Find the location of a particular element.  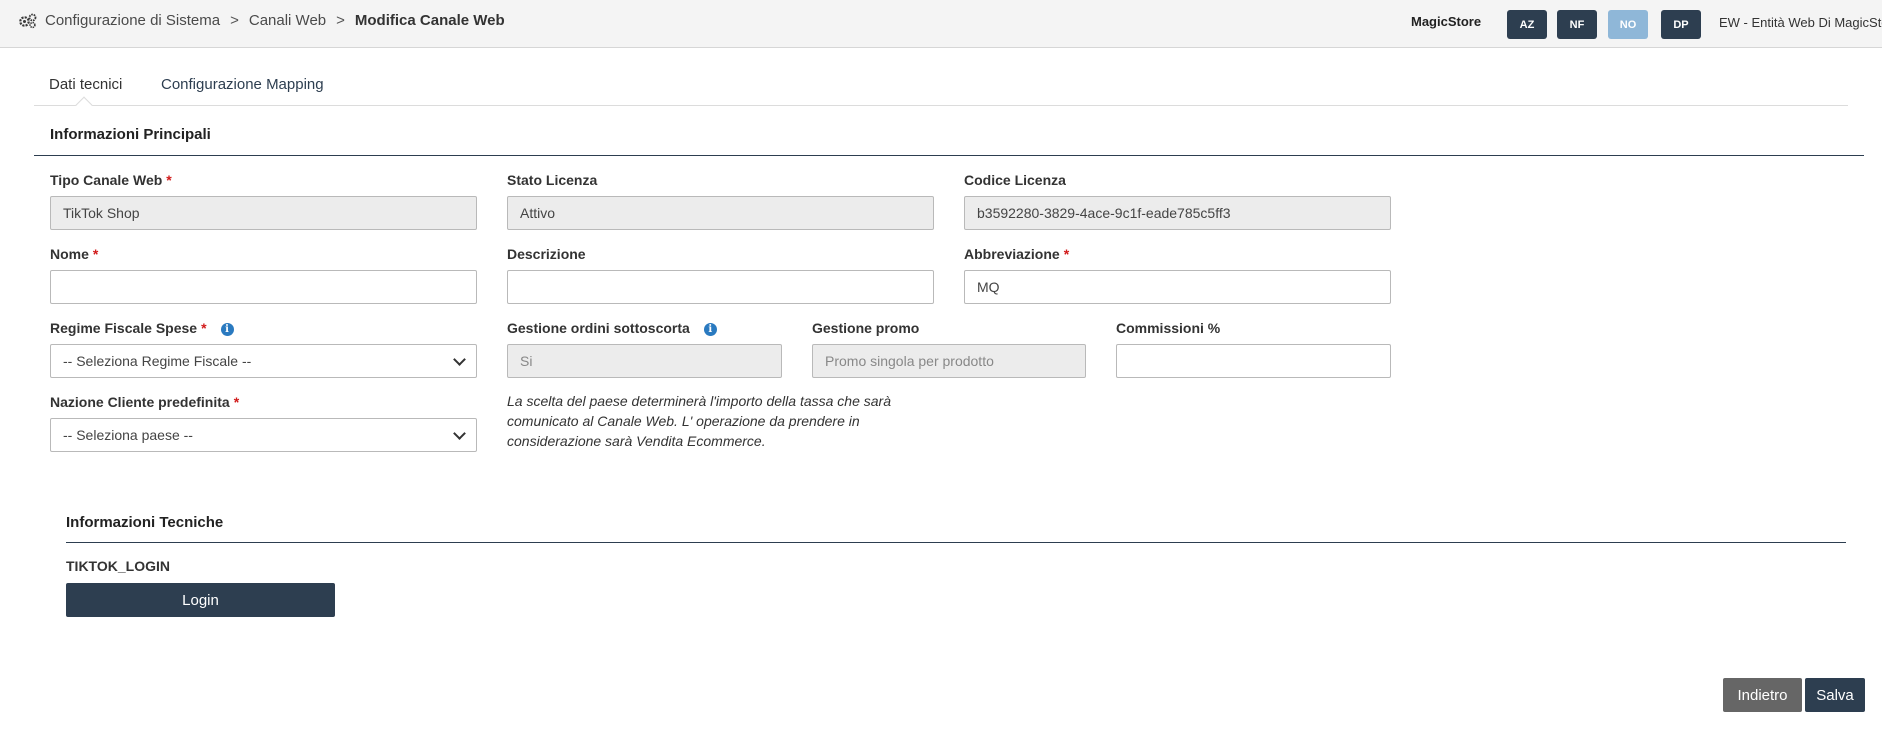

abbreviazione-input: MQ is located at coordinates (1177, 287).